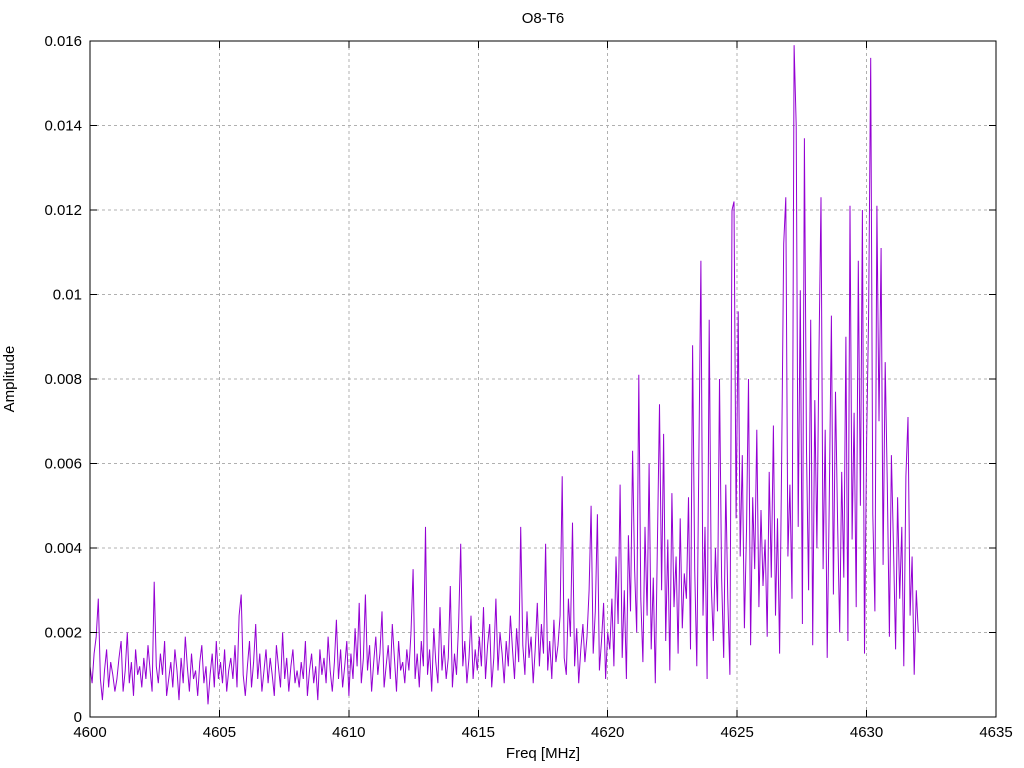  Describe the element at coordinates (543, 18) in the screenshot. I see `chart-title: O8-T6` at that location.